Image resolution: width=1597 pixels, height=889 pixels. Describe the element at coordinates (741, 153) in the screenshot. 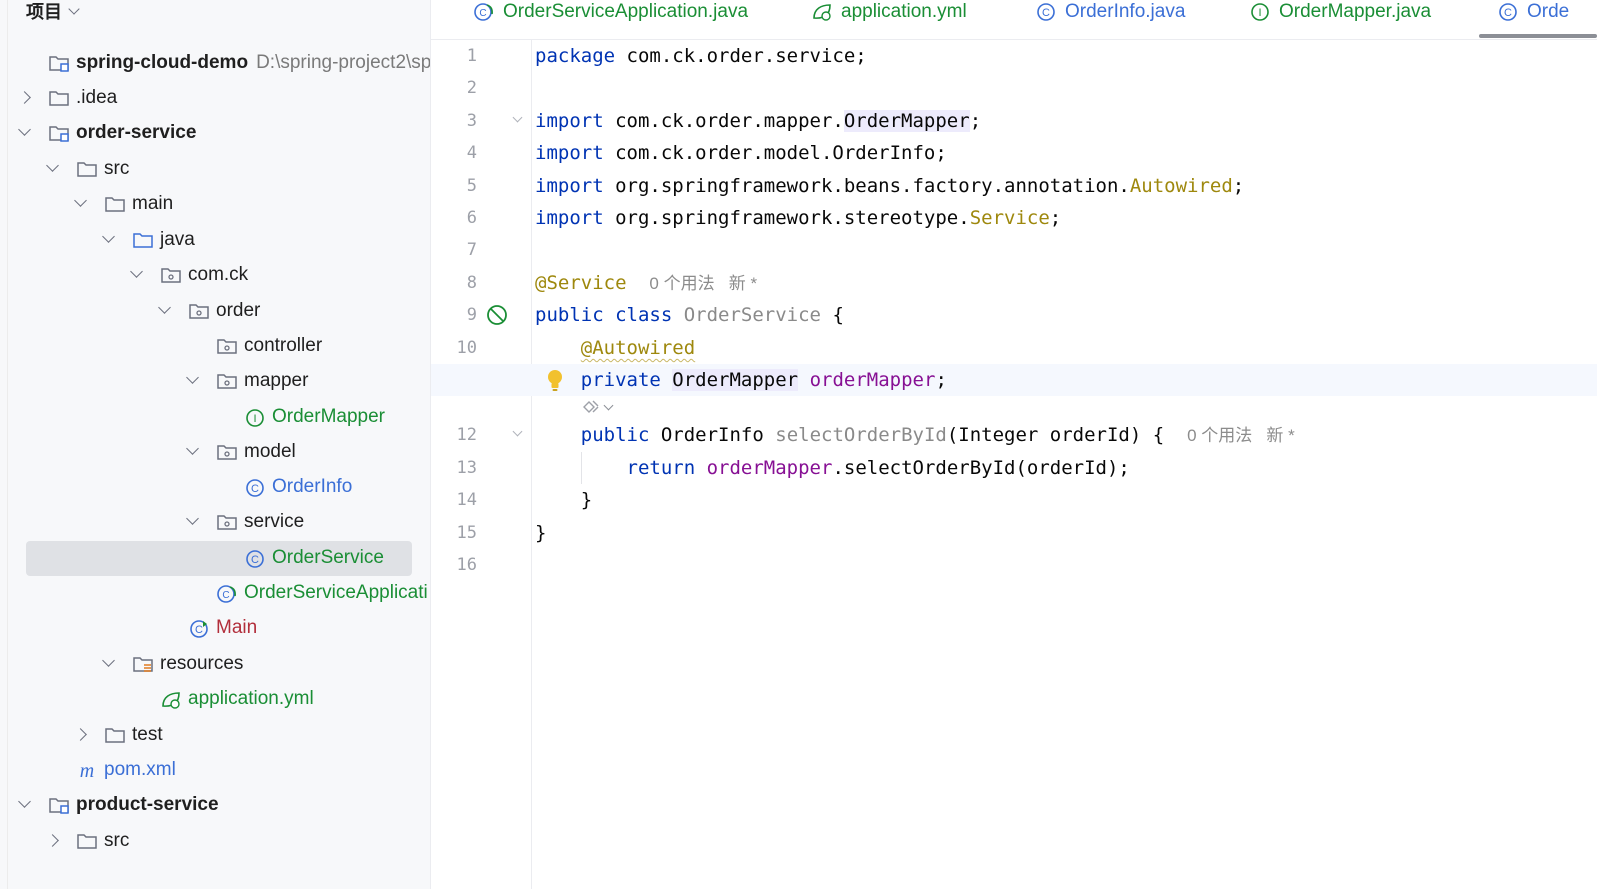

I see `code-line-4: import com.ck.order.model.OrderInfo;` at that location.